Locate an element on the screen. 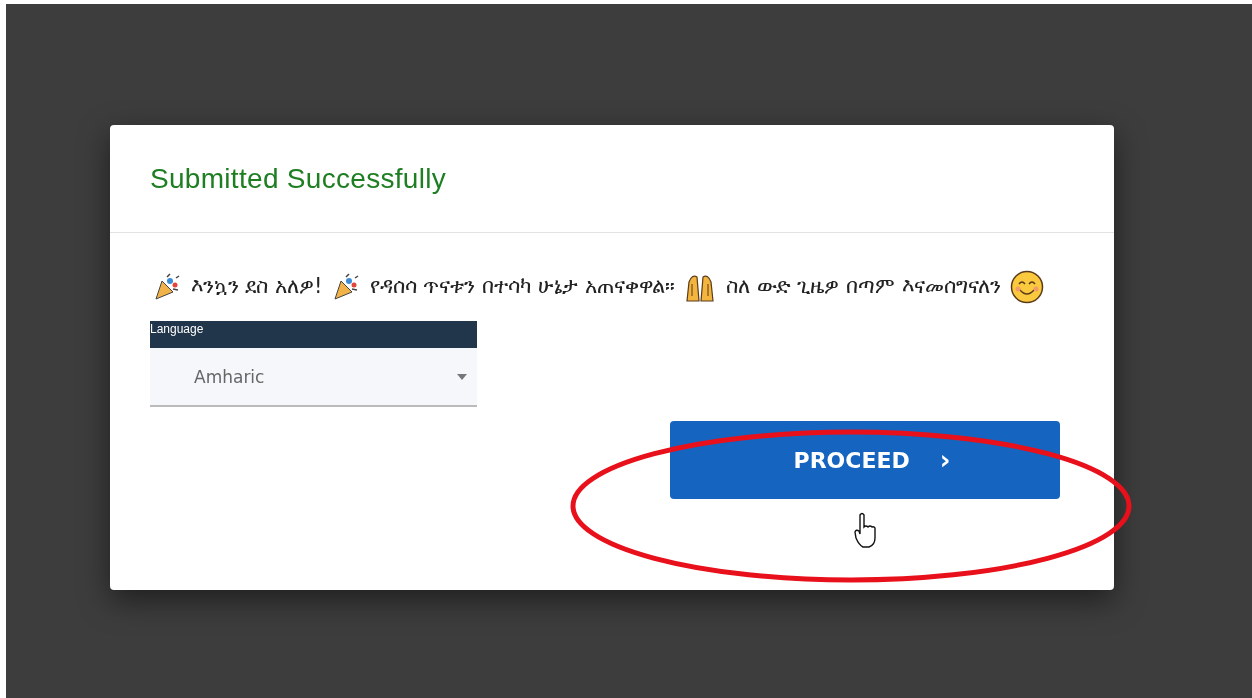 The width and height of the screenshot is (1252, 698). field-label: Language is located at coordinates (313, 334).